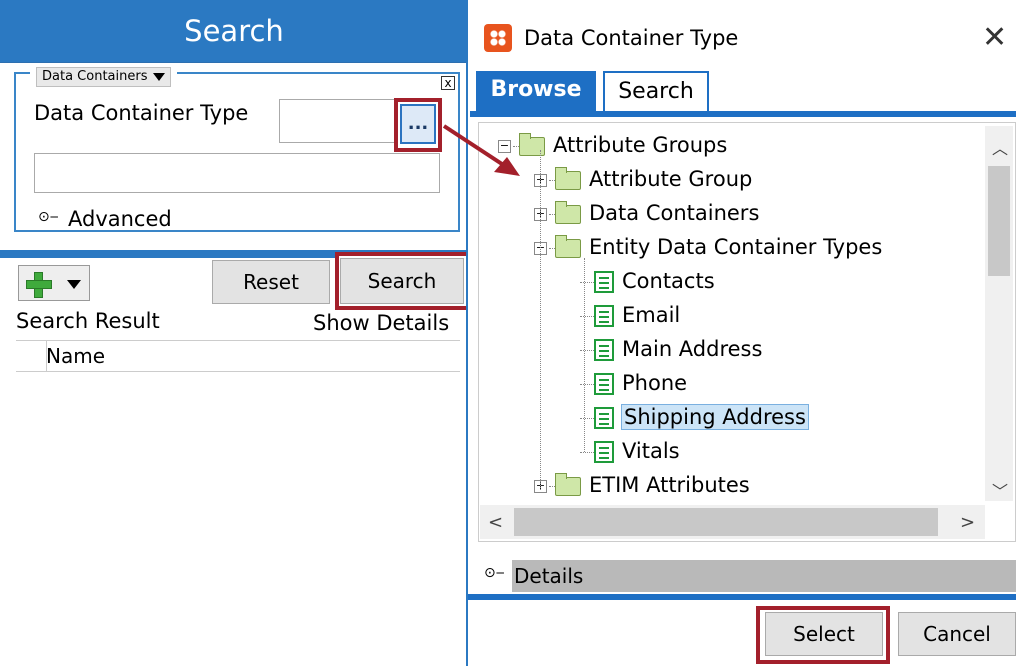 The height and width of the screenshot is (666, 1016). What do you see at coordinates (743, 114) in the screenshot?
I see `tab-underline` at bounding box center [743, 114].